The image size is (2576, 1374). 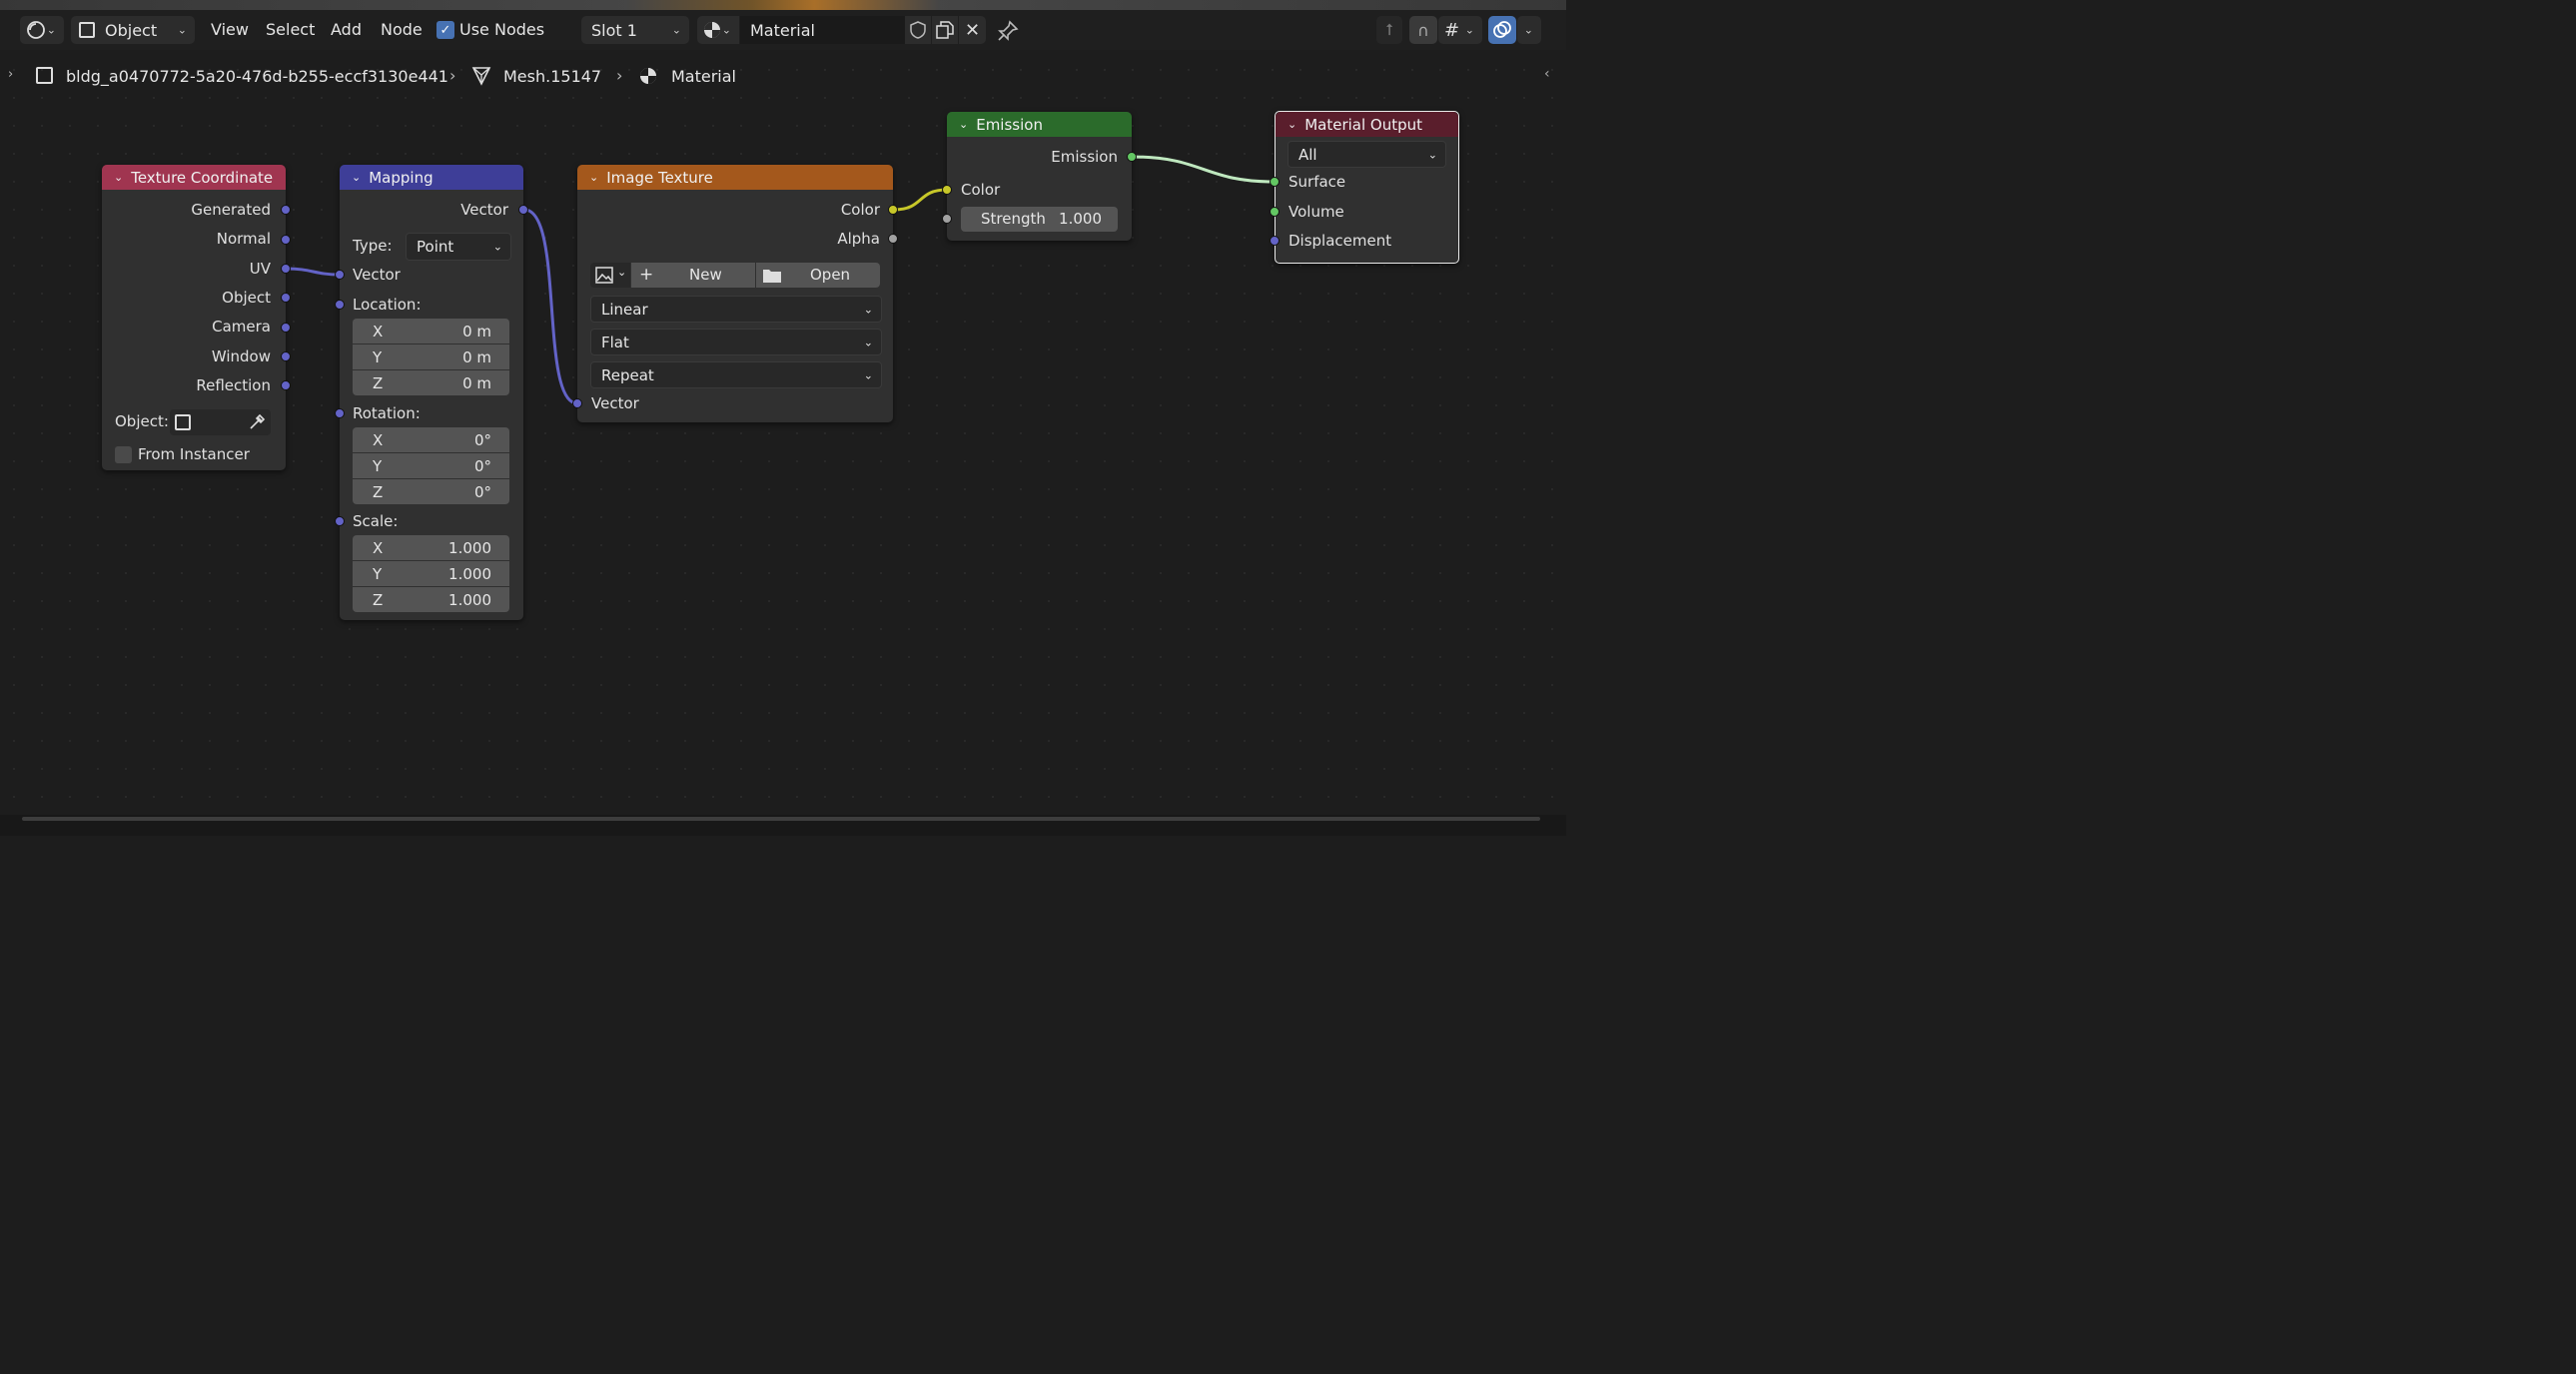 What do you see at coordinates (286, 385) in the screenshot?
I see `socket-reflection` at bounding box center [286, 385].